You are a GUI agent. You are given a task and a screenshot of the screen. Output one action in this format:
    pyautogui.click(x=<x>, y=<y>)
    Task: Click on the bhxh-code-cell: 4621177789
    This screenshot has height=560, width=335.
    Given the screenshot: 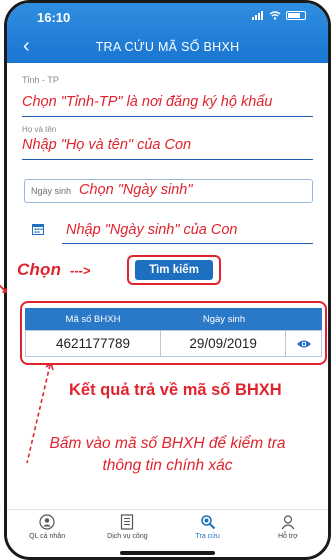 What is the action you would take?
    pyautogui.click(x=94, y=343)
    